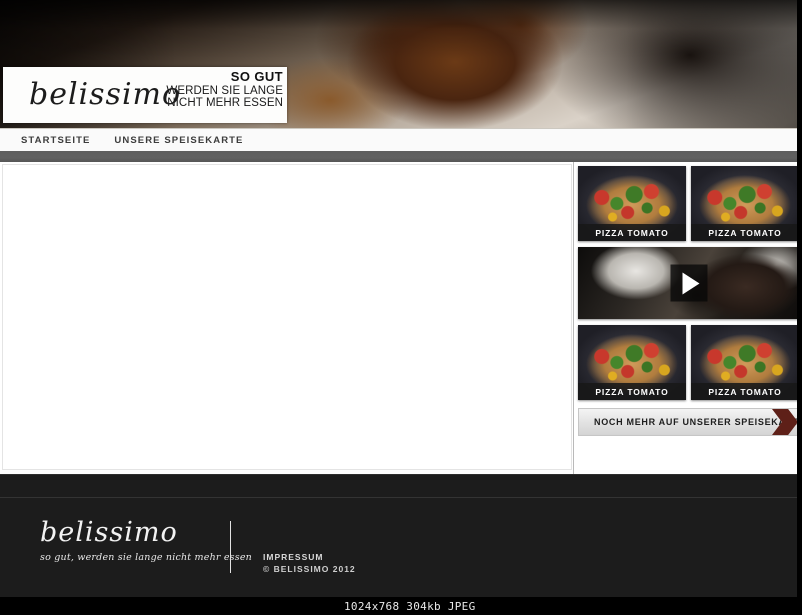 The width and height of the screenshot is (802, 615). I want to click on more-menu-label: NOCH MEHR AUF UNSERER SPEISEKARTE, so click(696, 422).